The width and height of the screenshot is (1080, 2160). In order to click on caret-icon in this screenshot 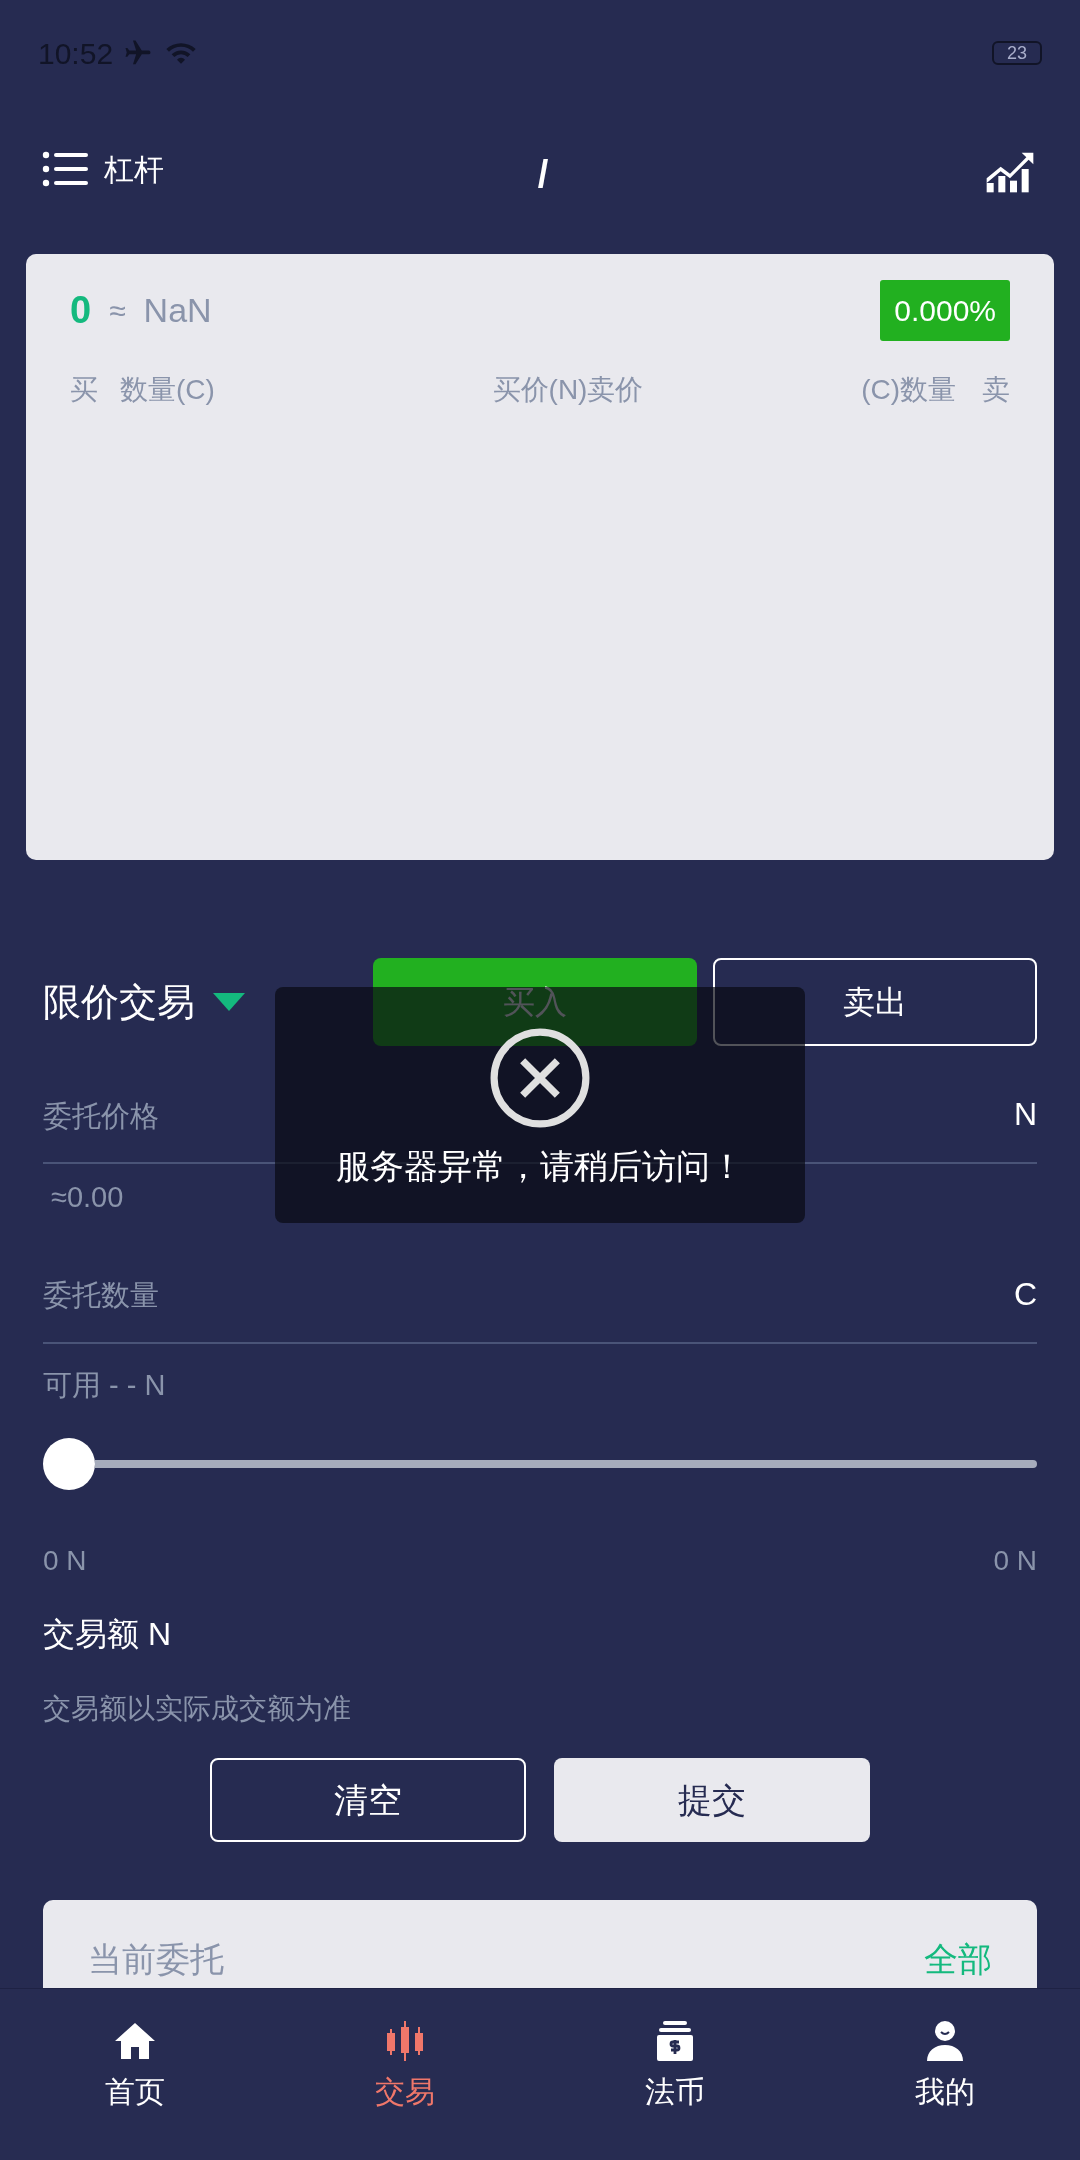, I will do `click(229, 1002)`.